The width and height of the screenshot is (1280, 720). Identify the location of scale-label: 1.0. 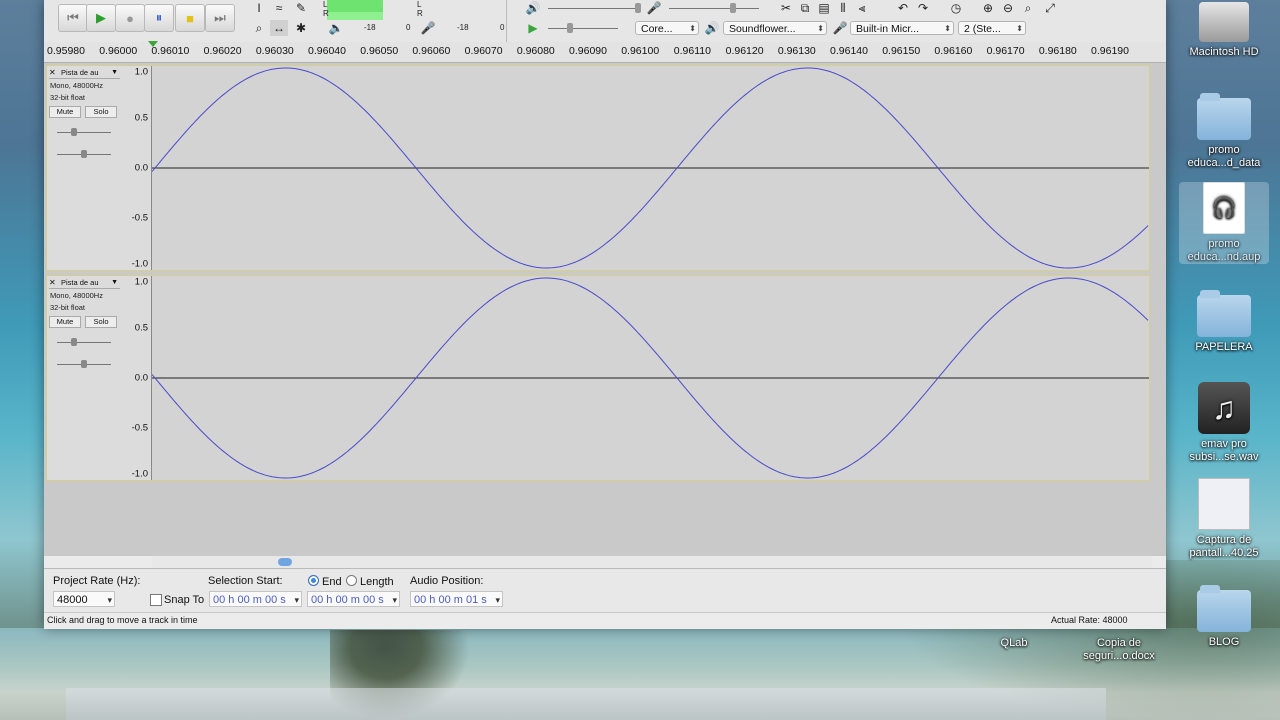
(141, 282).